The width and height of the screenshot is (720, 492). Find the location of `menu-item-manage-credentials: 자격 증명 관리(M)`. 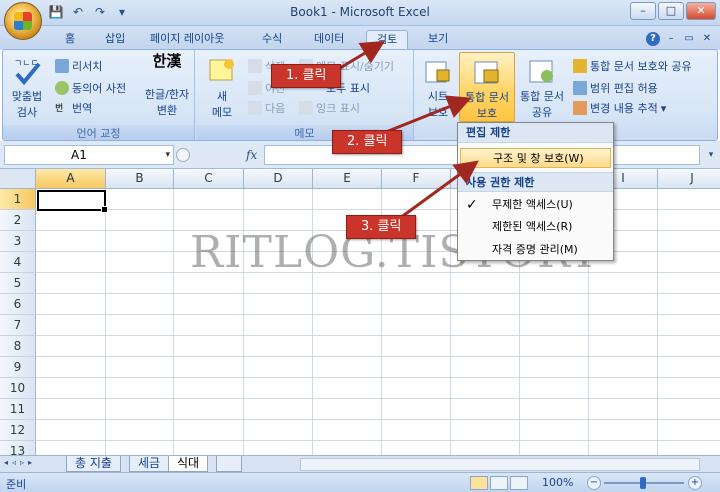

menu-item-manage-credentials: 자격 증명 관리(M) is located at coordinates (535, 250).